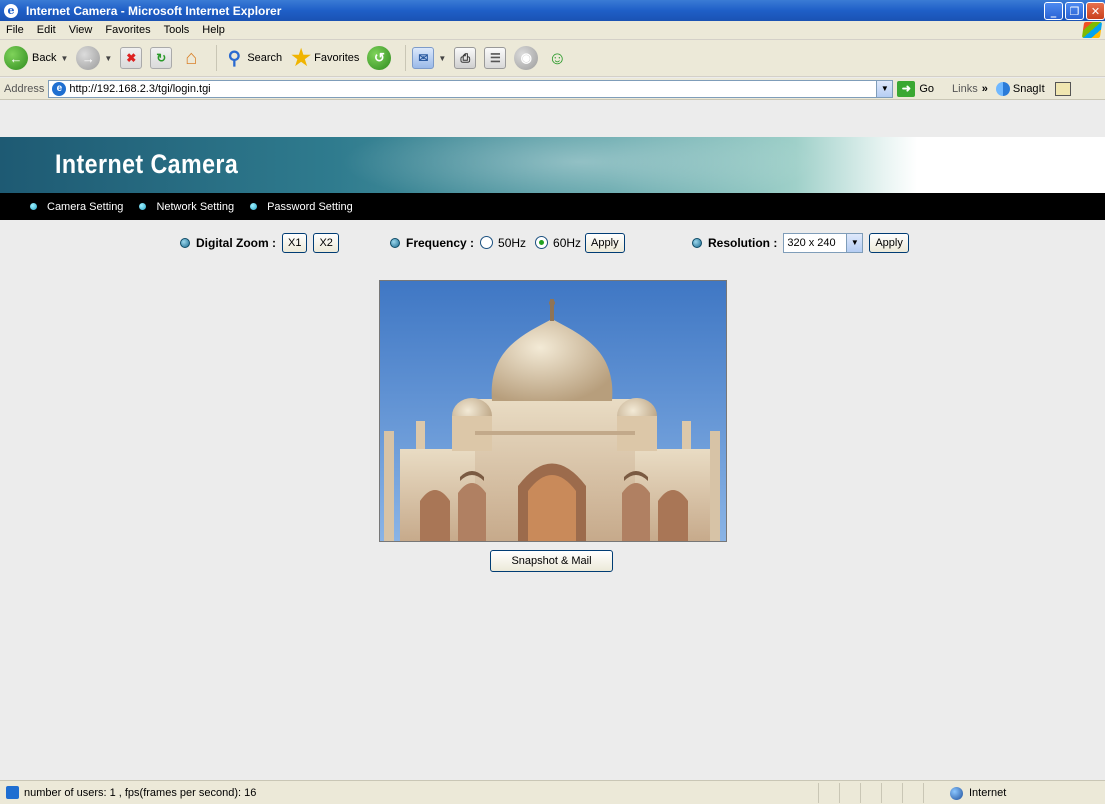 Image resolution: width=1105 pixels, height=804 pixels. What do you see at coordinates (214, 30) in the screenshot?
I see `menu-help: Help` at bounding box center [214, 30].